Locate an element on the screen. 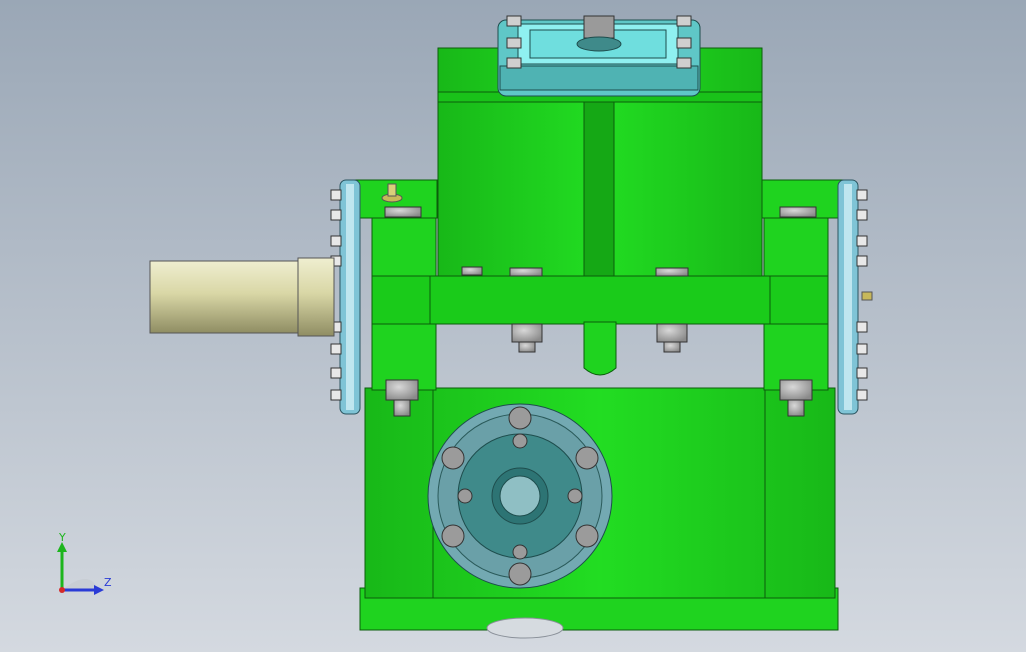 This screenshot has width=1026, height=652. view-orientation-triad: Y Z is located at coordinates (86, 568).